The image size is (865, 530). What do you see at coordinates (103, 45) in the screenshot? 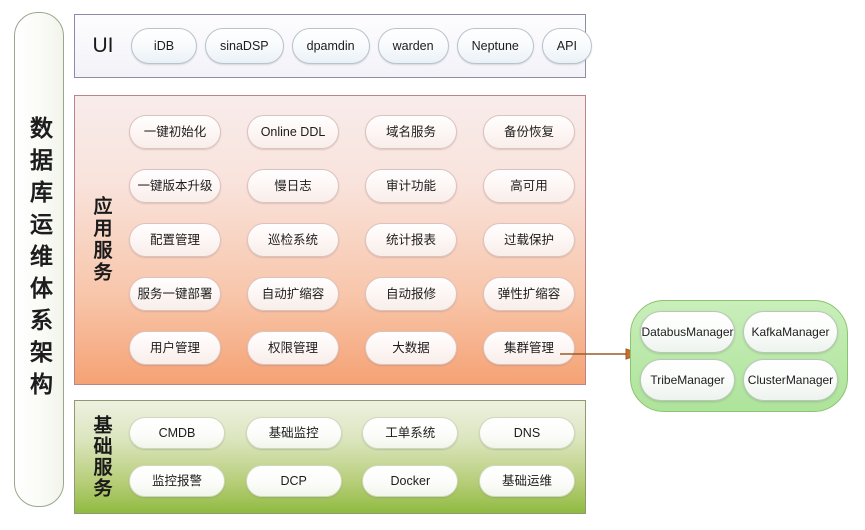
I see `layer-ui-label: UI` at bounding box center [103, 45].